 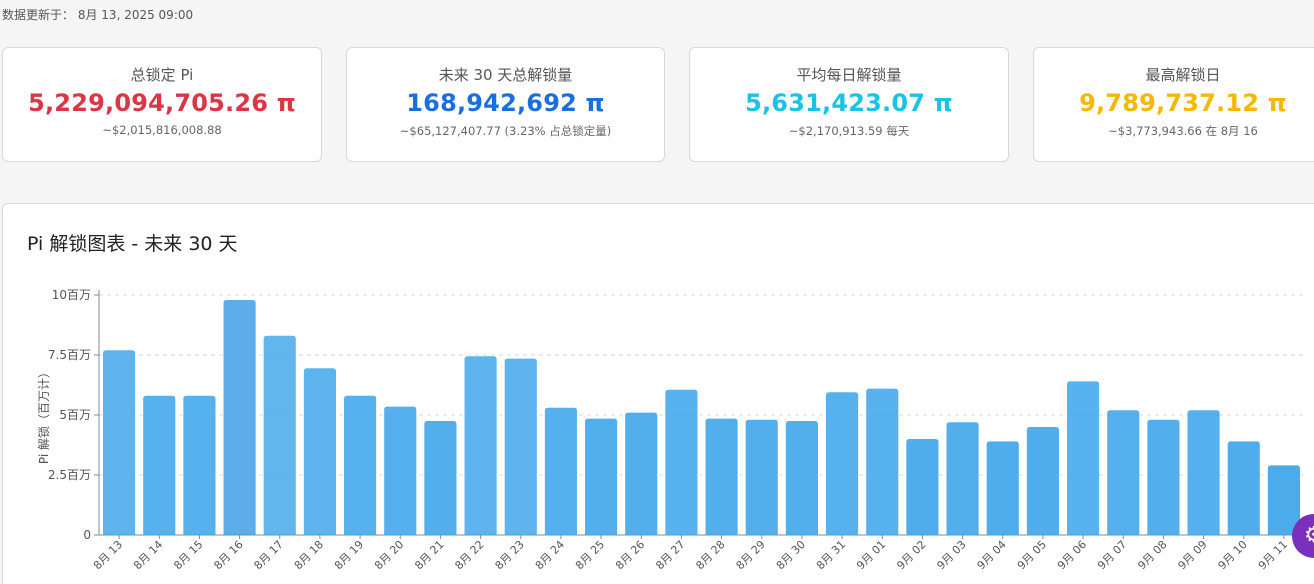 What do you see at coordinates (1072, 555) in the screenshot?
I see `x-tick-label: 9月 06` at bounding box center [1072, 555].